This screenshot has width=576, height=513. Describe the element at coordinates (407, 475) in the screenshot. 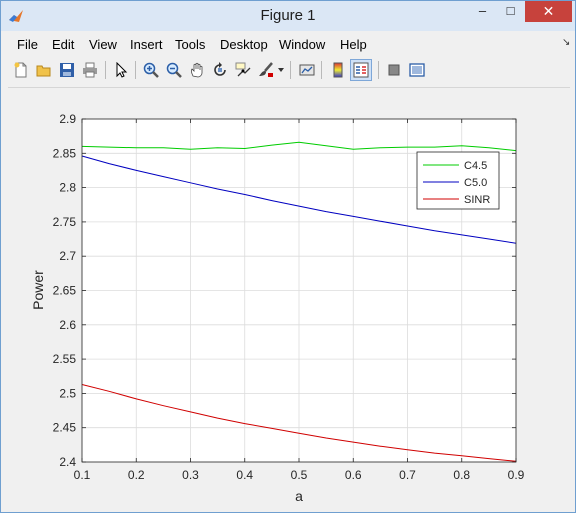

I see `x-tick-label: 0.7` at that location.